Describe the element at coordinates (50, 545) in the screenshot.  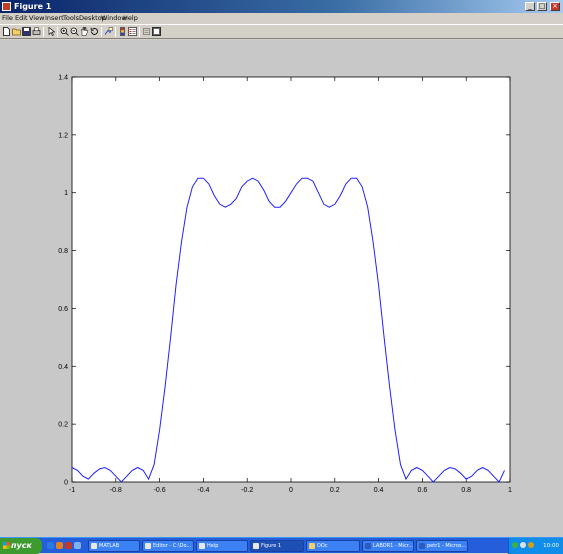
I see `ie-icon` at that location.